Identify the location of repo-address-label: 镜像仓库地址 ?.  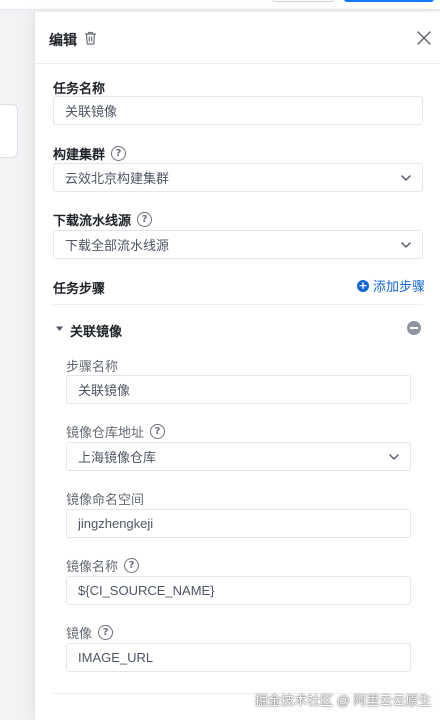
(116, 431).